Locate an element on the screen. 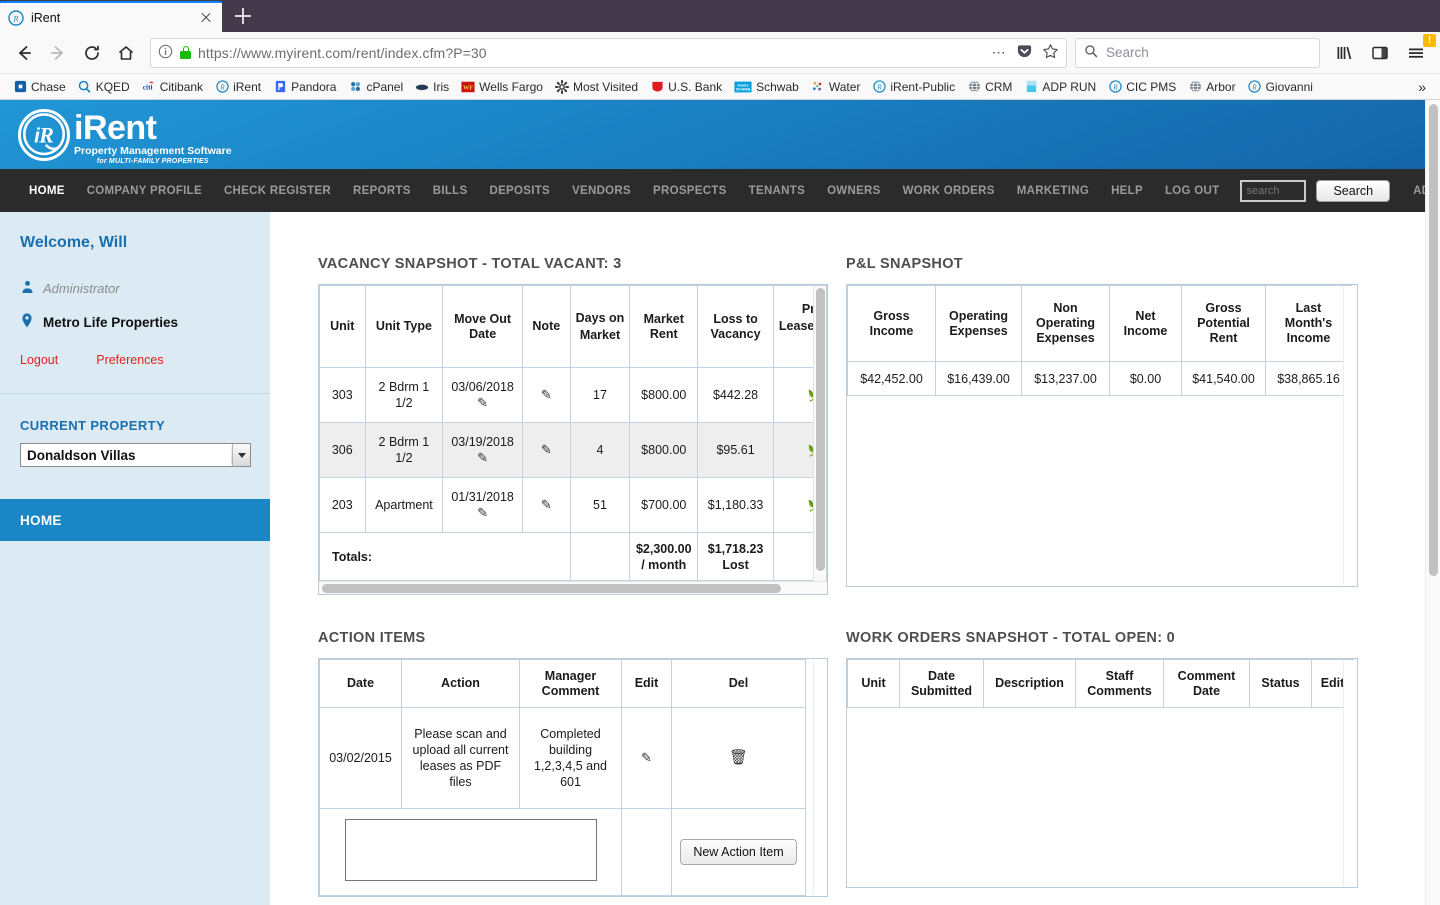 This screenshot has width=1440, height=905. bookmark-cic-pms: R CIC PMS is located at coordinates (1142, 87).